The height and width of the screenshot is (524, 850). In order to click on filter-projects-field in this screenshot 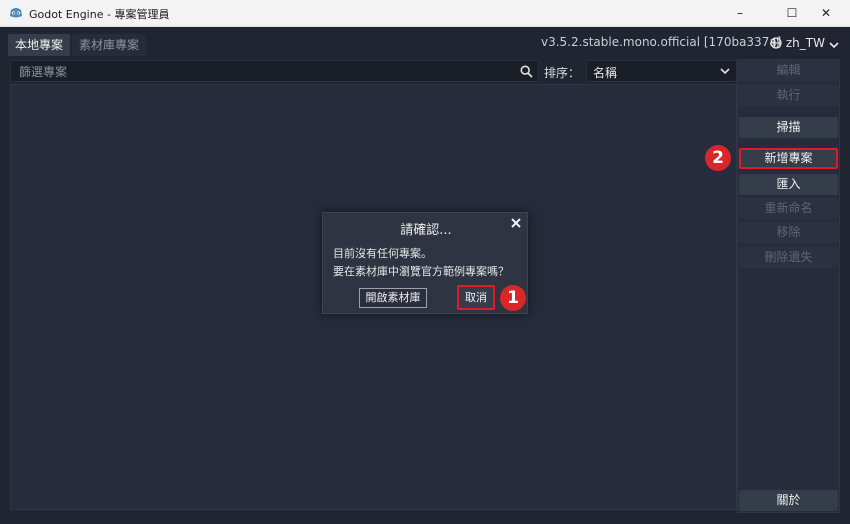, I will do `click(274, 71)`.